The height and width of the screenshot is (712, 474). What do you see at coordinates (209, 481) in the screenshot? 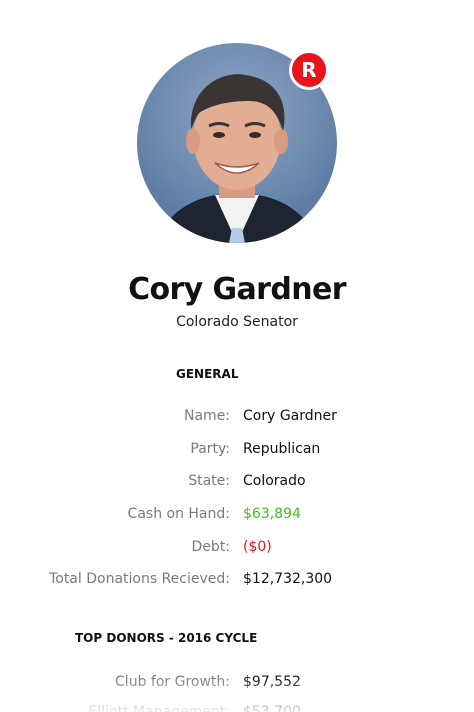
I see `info-label: State:` at bounding box center [209, 481].